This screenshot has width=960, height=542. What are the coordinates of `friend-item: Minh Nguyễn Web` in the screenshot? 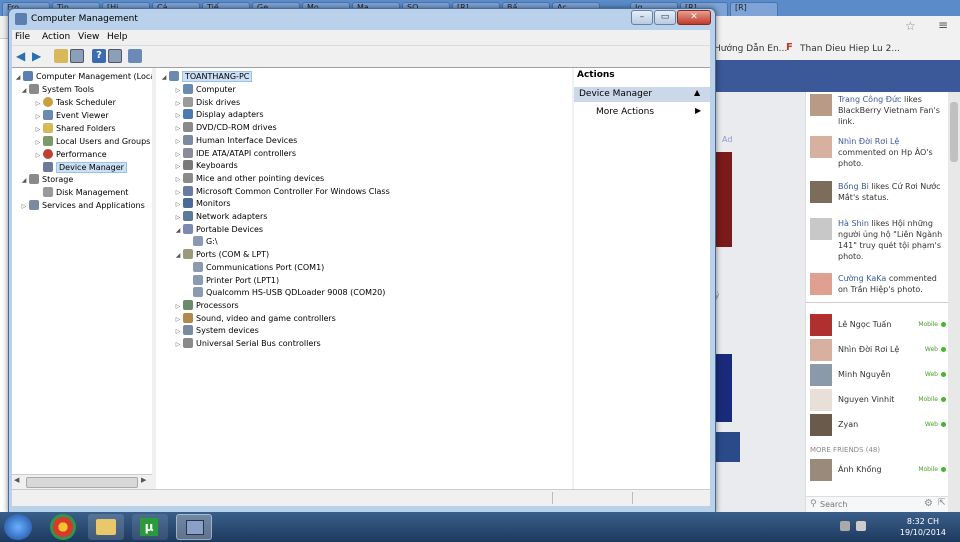 It's located at (879, 375).